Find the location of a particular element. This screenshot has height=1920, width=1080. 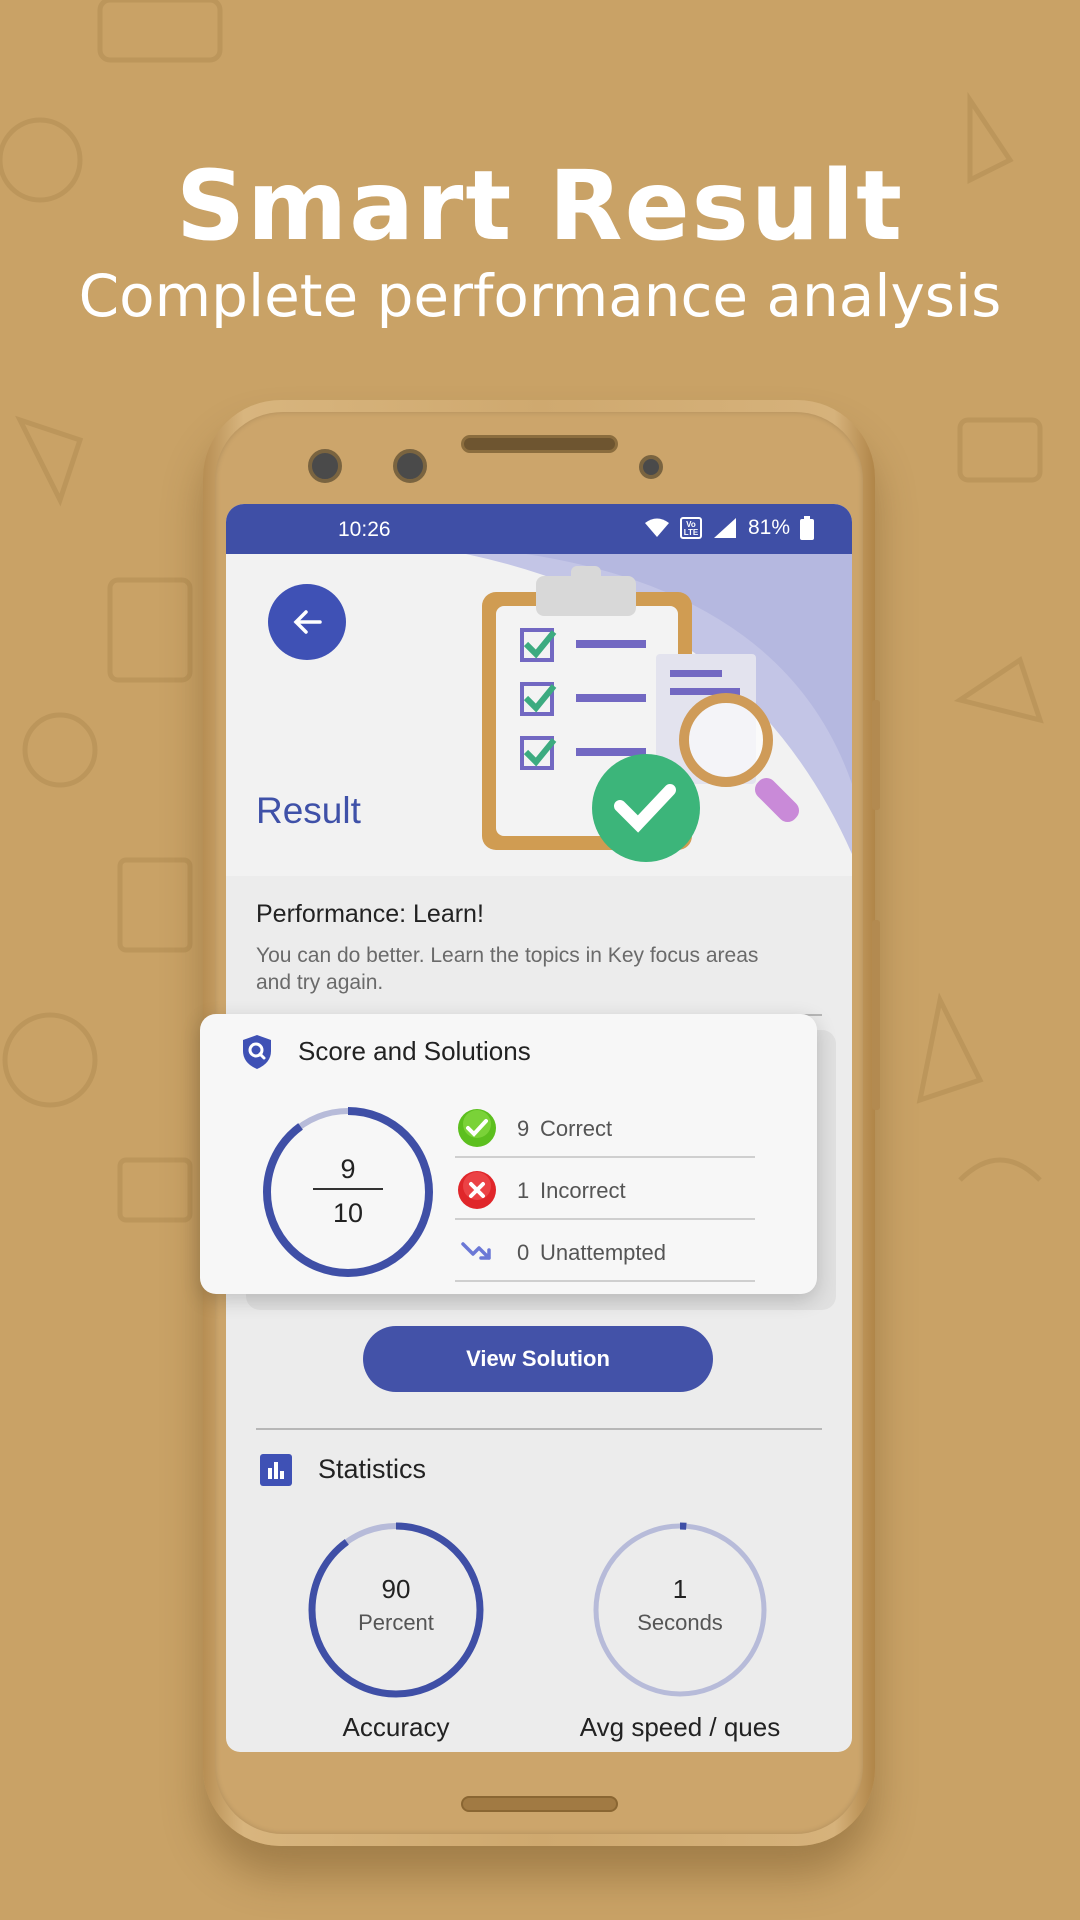

accuracy-value: 90 is located at coordinates (396, 1589).